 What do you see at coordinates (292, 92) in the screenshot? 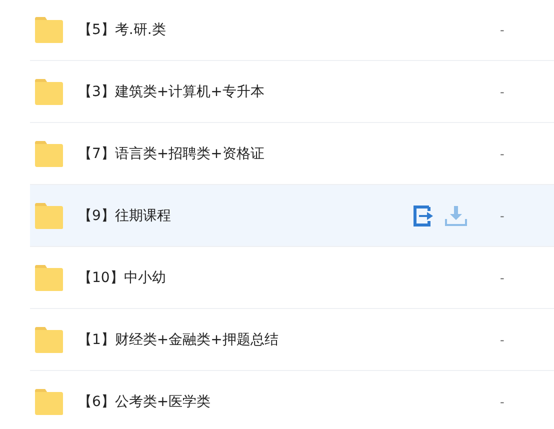
I see `file-row: 【3】建筑类+计算机+专升本 -` at bounding box center [292, 92].